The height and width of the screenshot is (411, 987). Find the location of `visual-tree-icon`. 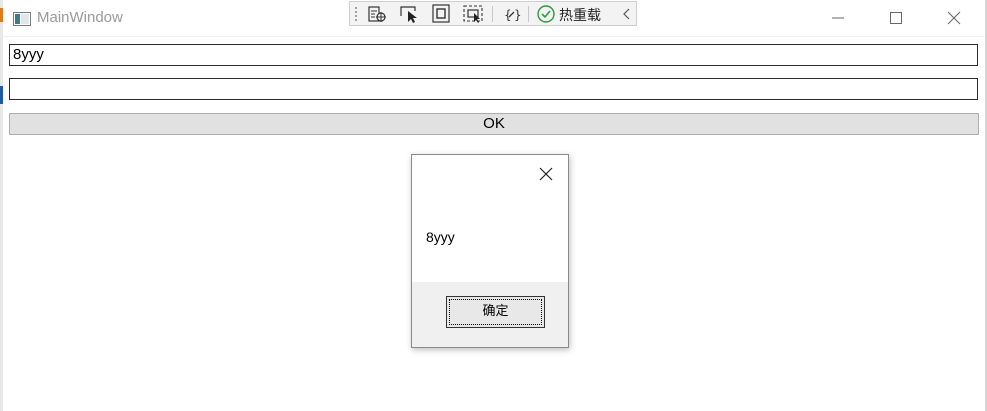

visual-tree-icon is located at coordinates (377, 14).